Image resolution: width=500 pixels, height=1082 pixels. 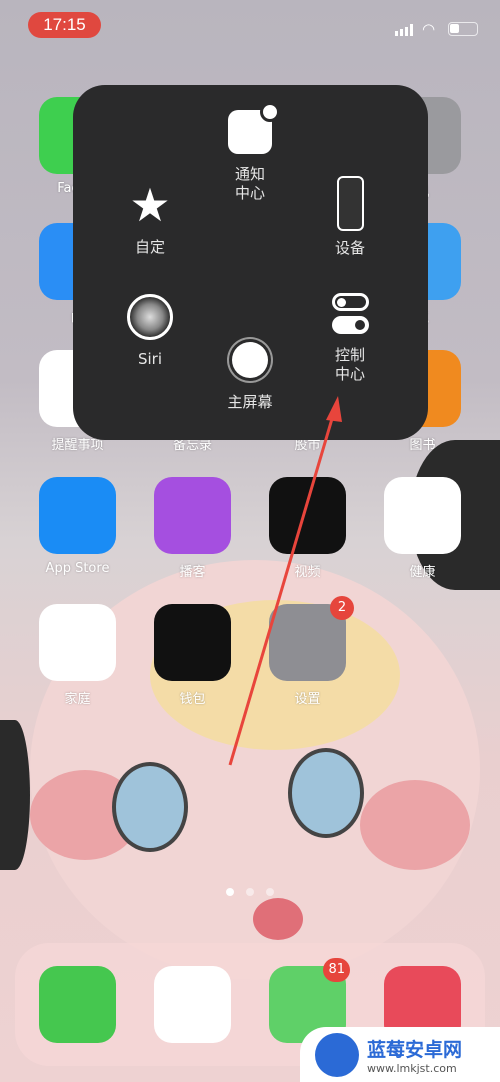 What do you see at coordinates (412, 1068) in the screenshot?
I see `watermark-url: www.lmkjst.com` at bounding box center [412, 1068].